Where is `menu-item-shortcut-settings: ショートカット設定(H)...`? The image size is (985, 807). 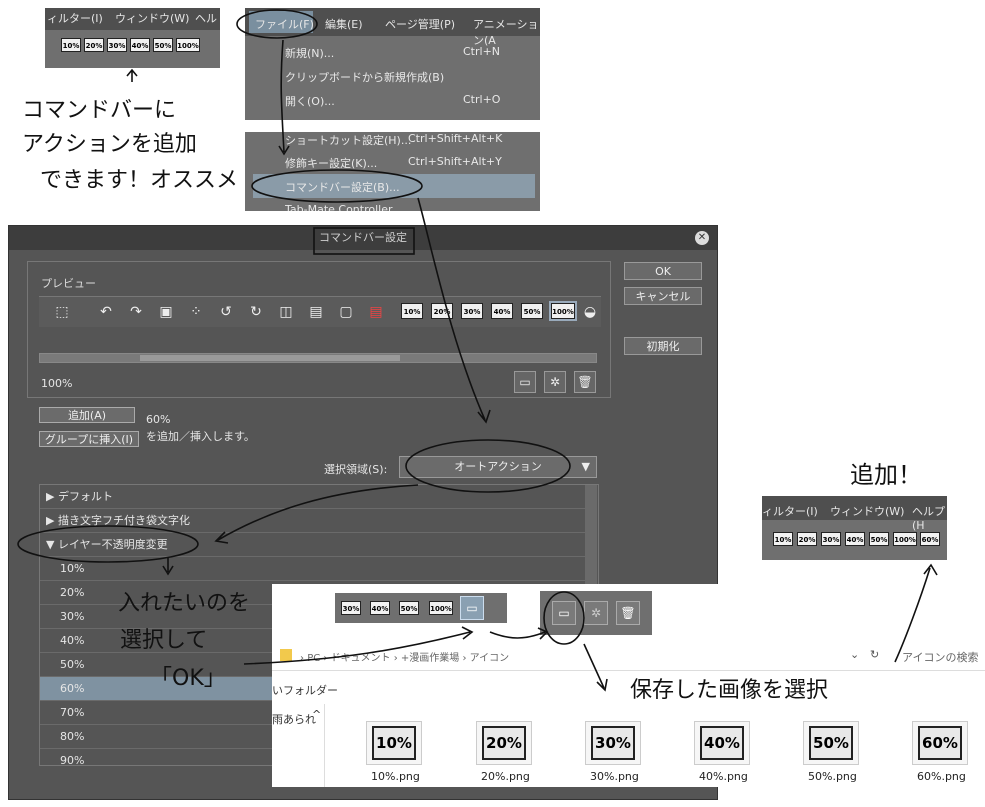
menu-item-shortcut-settings: ショートカット設定(H)... is located at coordinates (348, 140).